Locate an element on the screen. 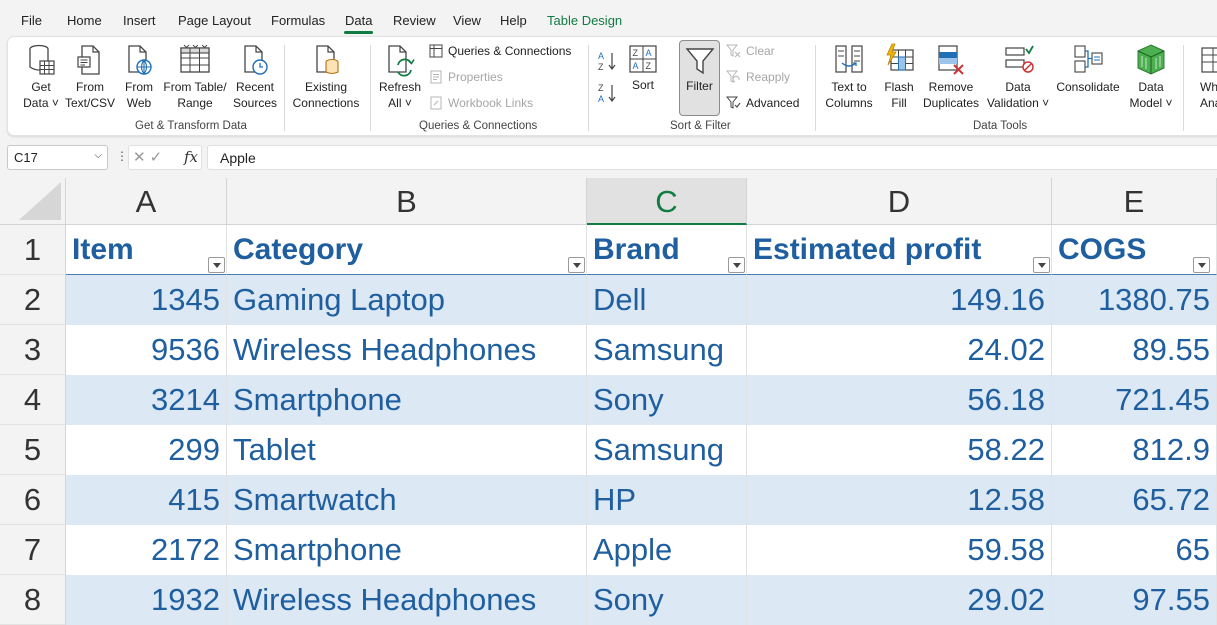 The height and width of the screenshot is (625, 1217). row-header-2: 2 is located at coordinates (33, 300).